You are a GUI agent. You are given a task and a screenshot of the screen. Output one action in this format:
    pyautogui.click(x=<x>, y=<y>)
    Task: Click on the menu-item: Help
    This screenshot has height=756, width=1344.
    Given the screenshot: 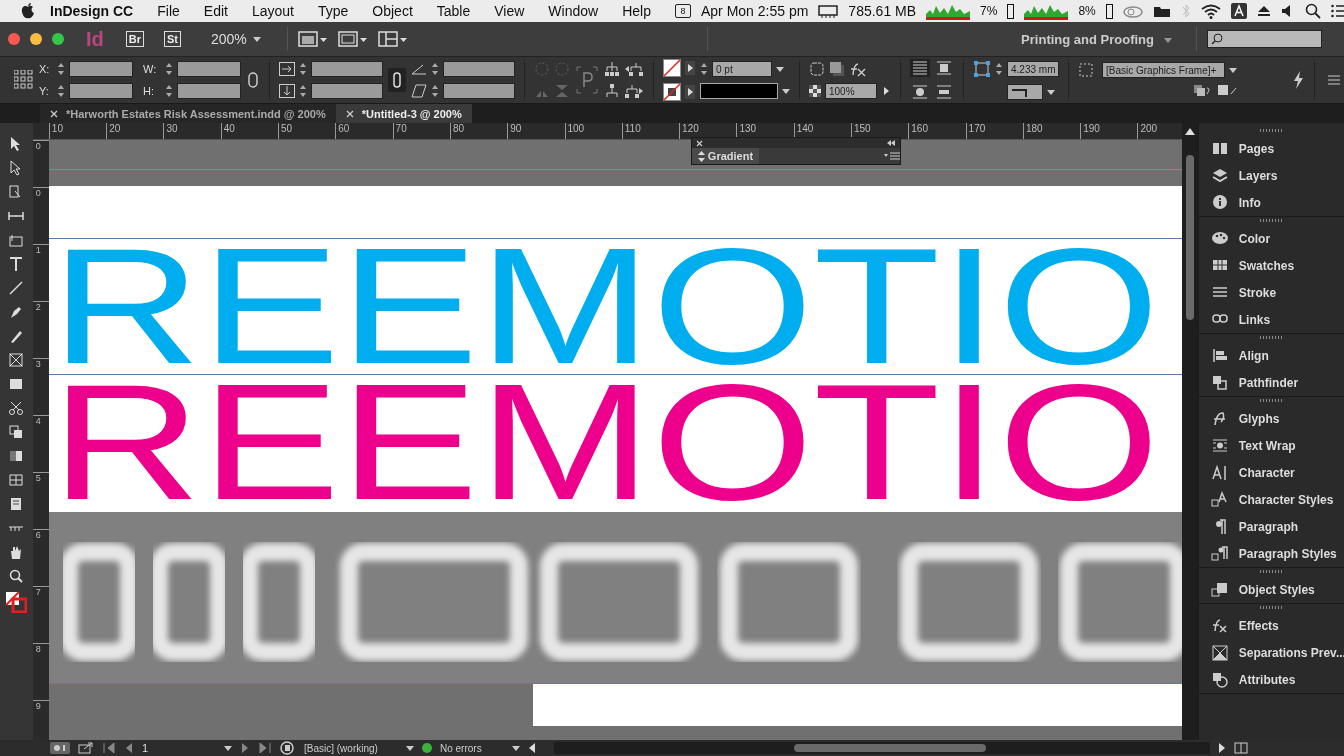 What is the action you would take?
    pyautogui.click(x=636, y=11)
    